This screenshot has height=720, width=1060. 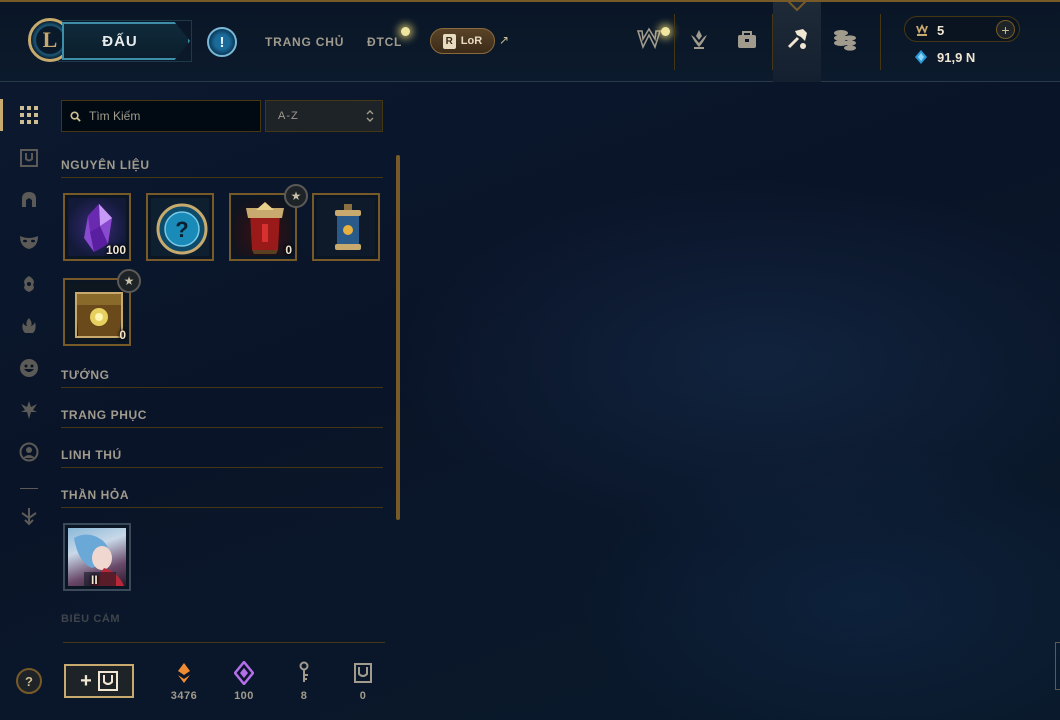 What do you see at coordinates (29, 242) in the screenshot?
I see `skin-mask-icon` at bounding box center [29, 242].